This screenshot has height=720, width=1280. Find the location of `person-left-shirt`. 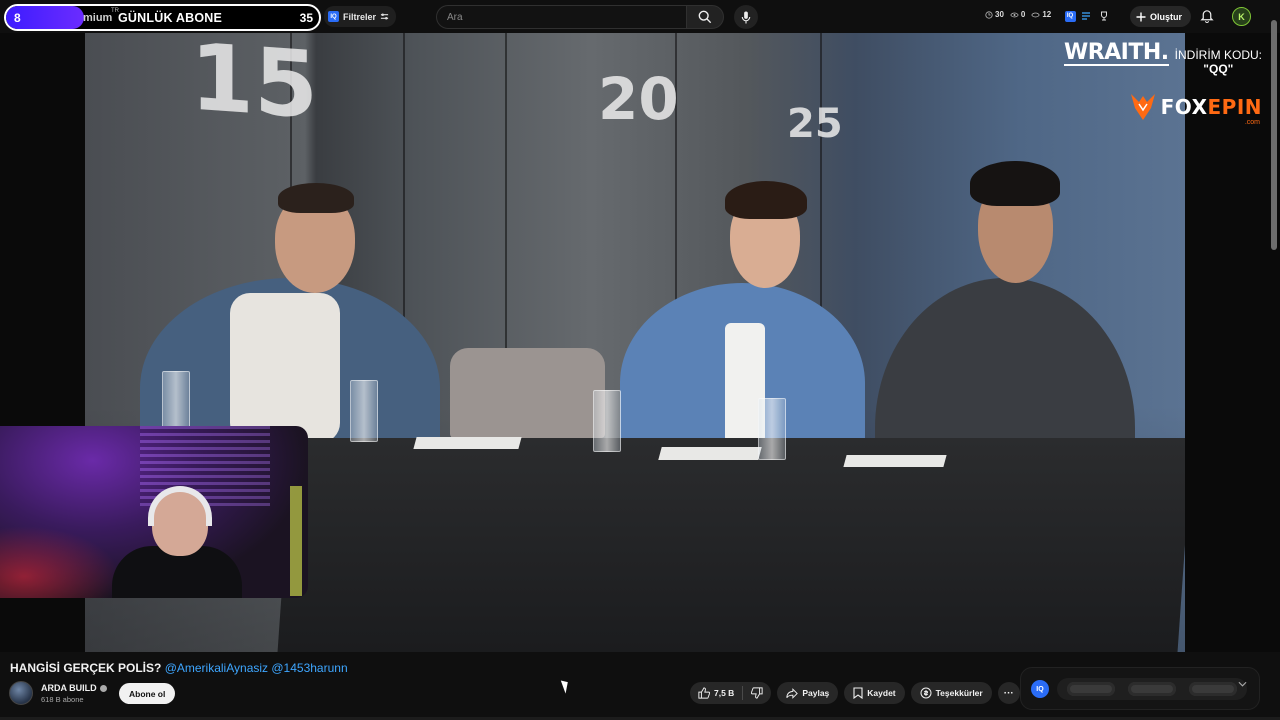

person-left-shirt is located at coordinates (285, 368).